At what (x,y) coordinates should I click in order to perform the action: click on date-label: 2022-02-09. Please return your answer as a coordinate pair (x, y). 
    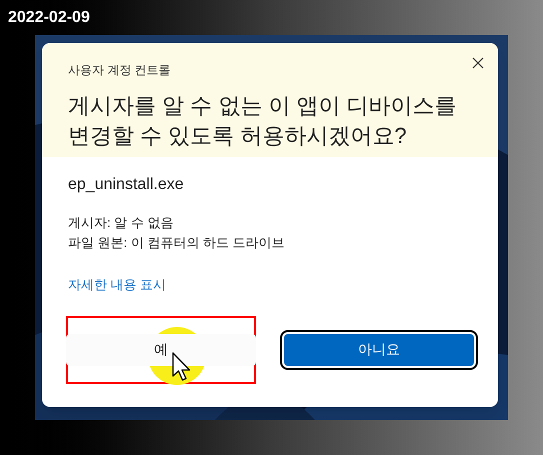
    Looking at the image, I should click on (49, 18).